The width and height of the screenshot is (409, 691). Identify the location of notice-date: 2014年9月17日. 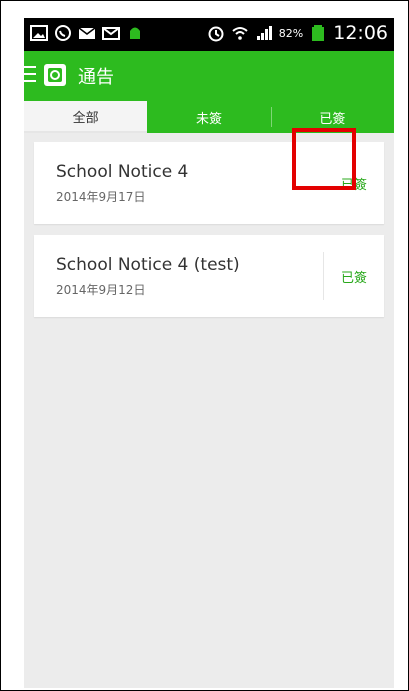
(101, 197).